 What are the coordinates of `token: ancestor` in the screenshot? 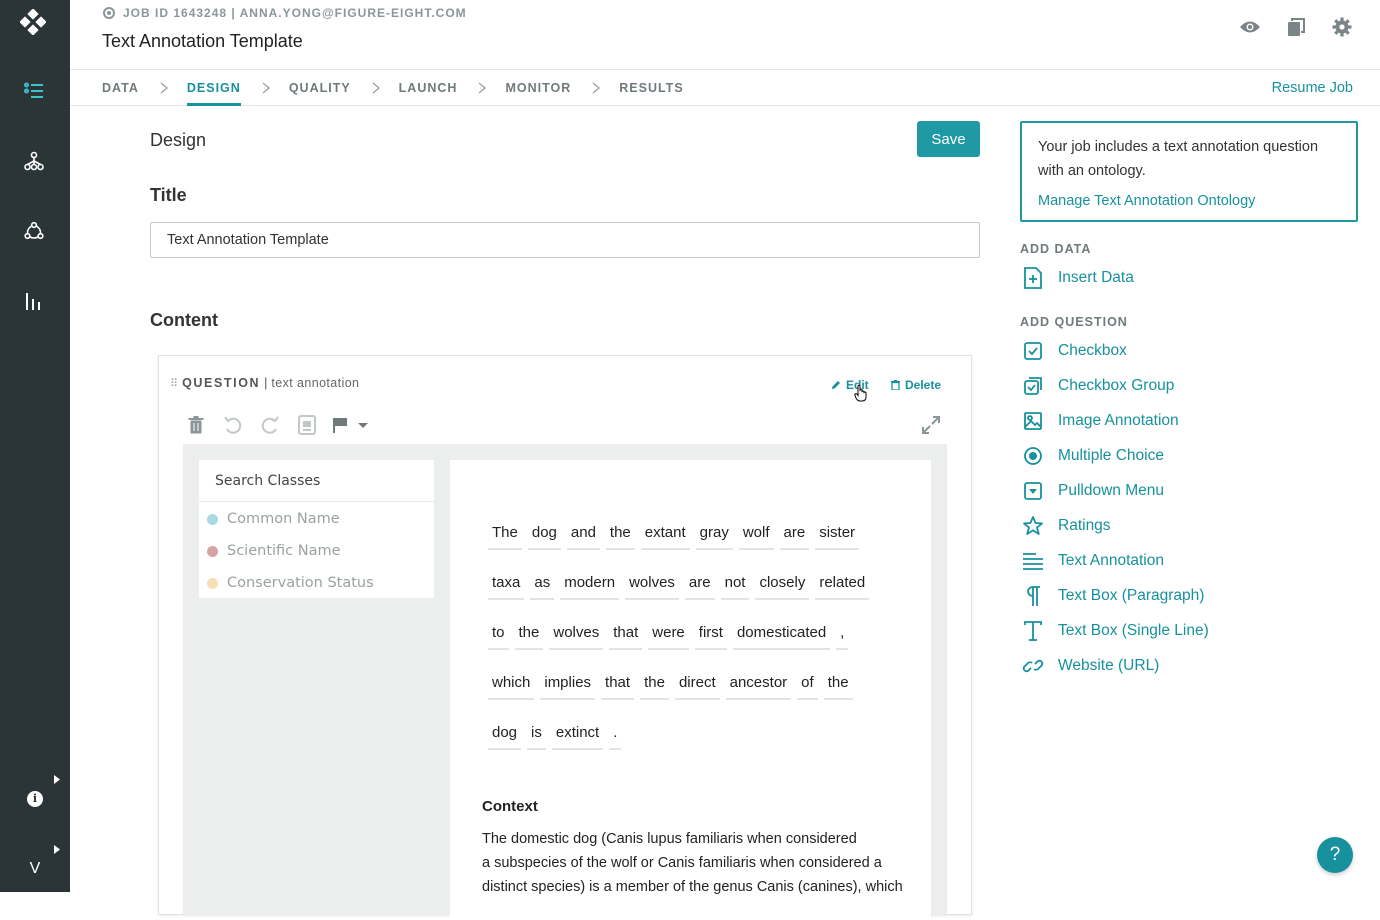 It's located at (758, 683).